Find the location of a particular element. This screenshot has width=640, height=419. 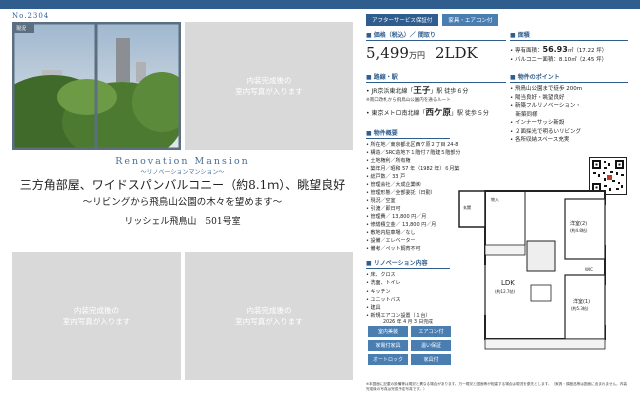

badge-group: アフターサービス保証付 家具・エアコン付 is located at coordinates (432, 20).